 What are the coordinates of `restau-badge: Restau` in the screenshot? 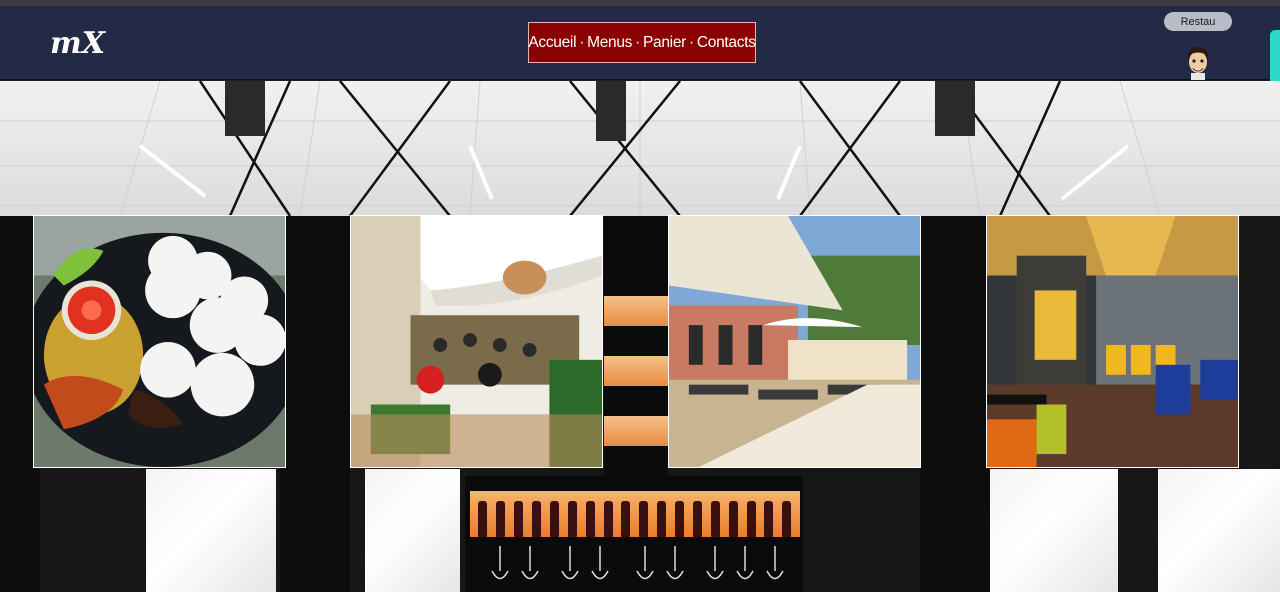 It's located at (1198, 21).